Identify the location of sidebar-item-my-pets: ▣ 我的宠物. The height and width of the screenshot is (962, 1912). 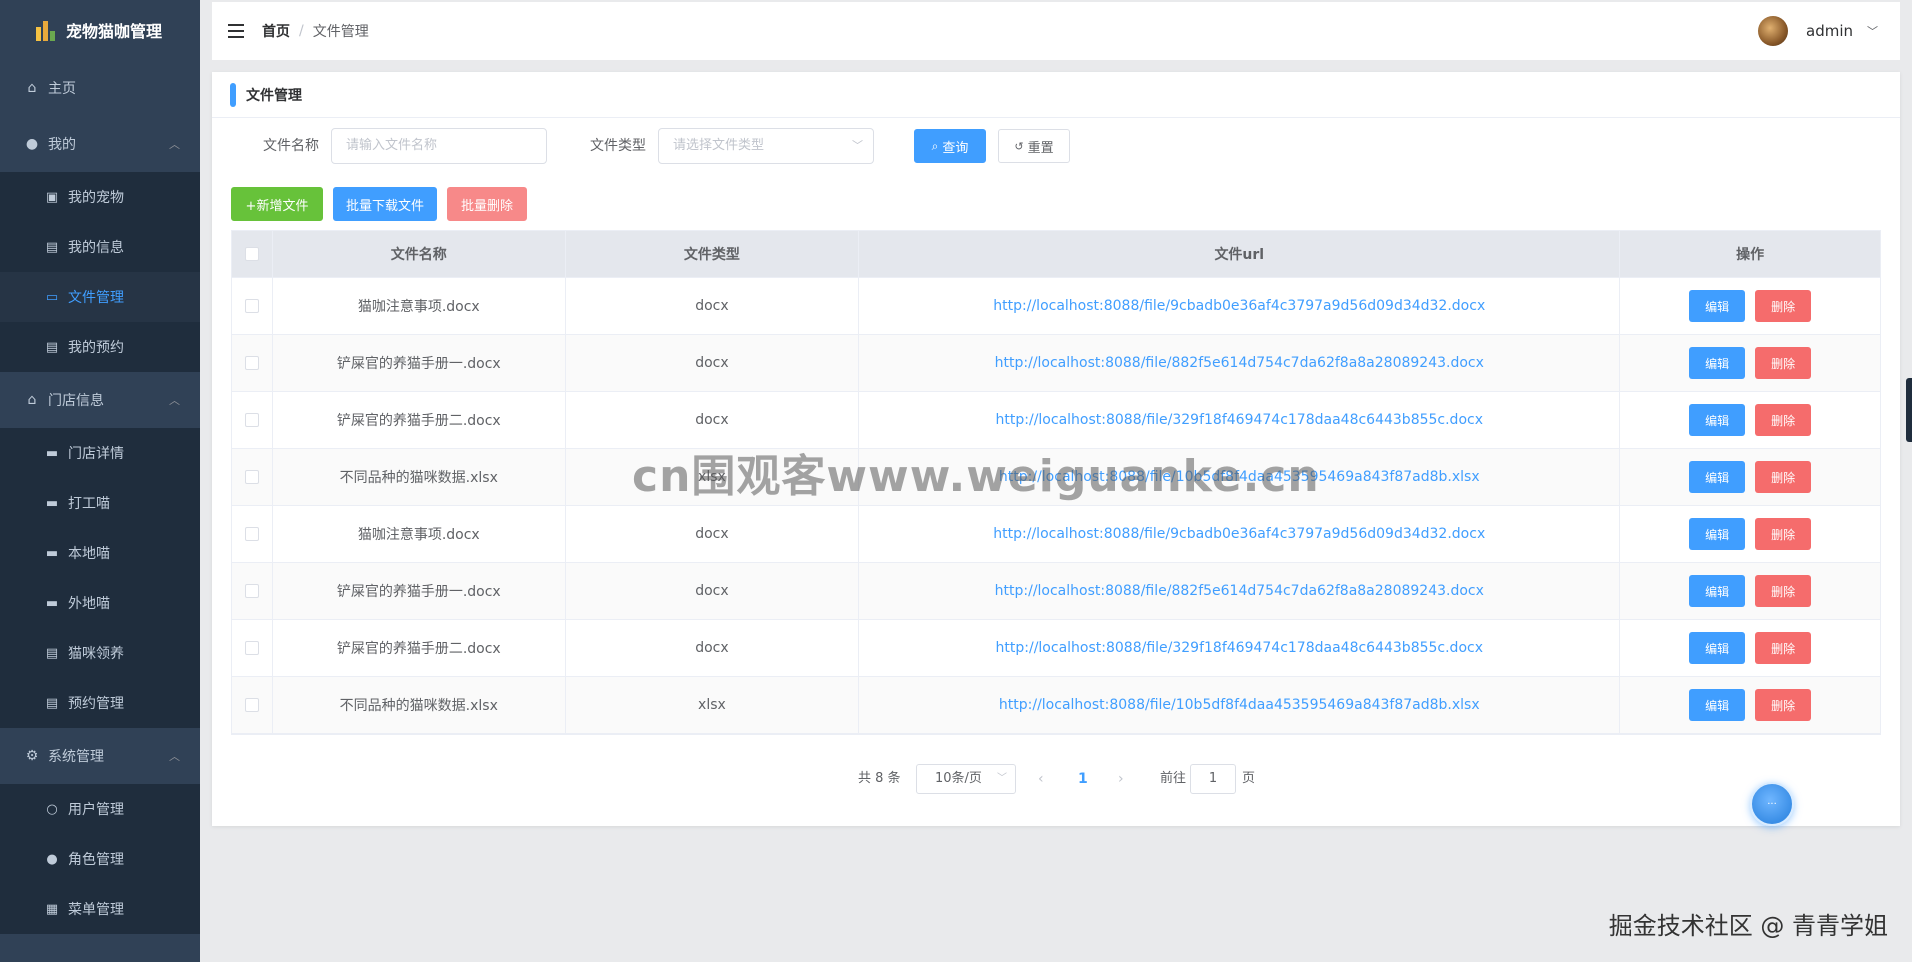
(100, 197).